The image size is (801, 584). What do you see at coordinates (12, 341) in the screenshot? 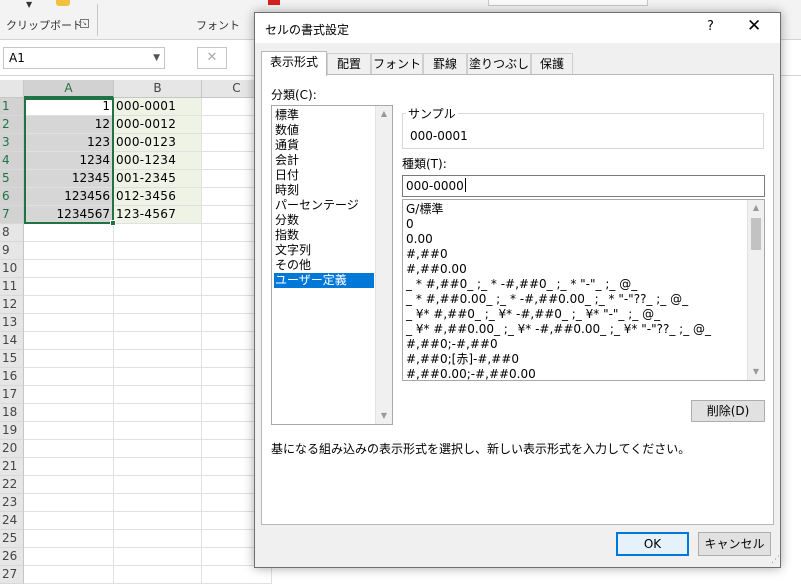
I see `row-header-14: 14` at bounding box center [12, 341].